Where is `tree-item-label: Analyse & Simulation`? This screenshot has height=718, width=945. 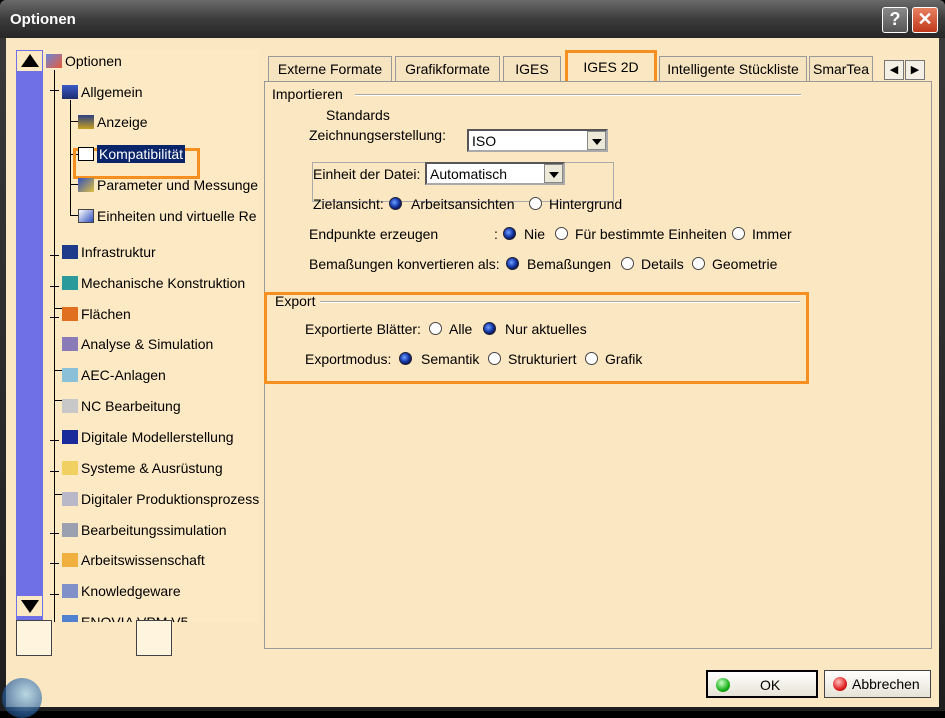
tree-item-label: Analyse & Simulation is located at coordinates (147, 344).